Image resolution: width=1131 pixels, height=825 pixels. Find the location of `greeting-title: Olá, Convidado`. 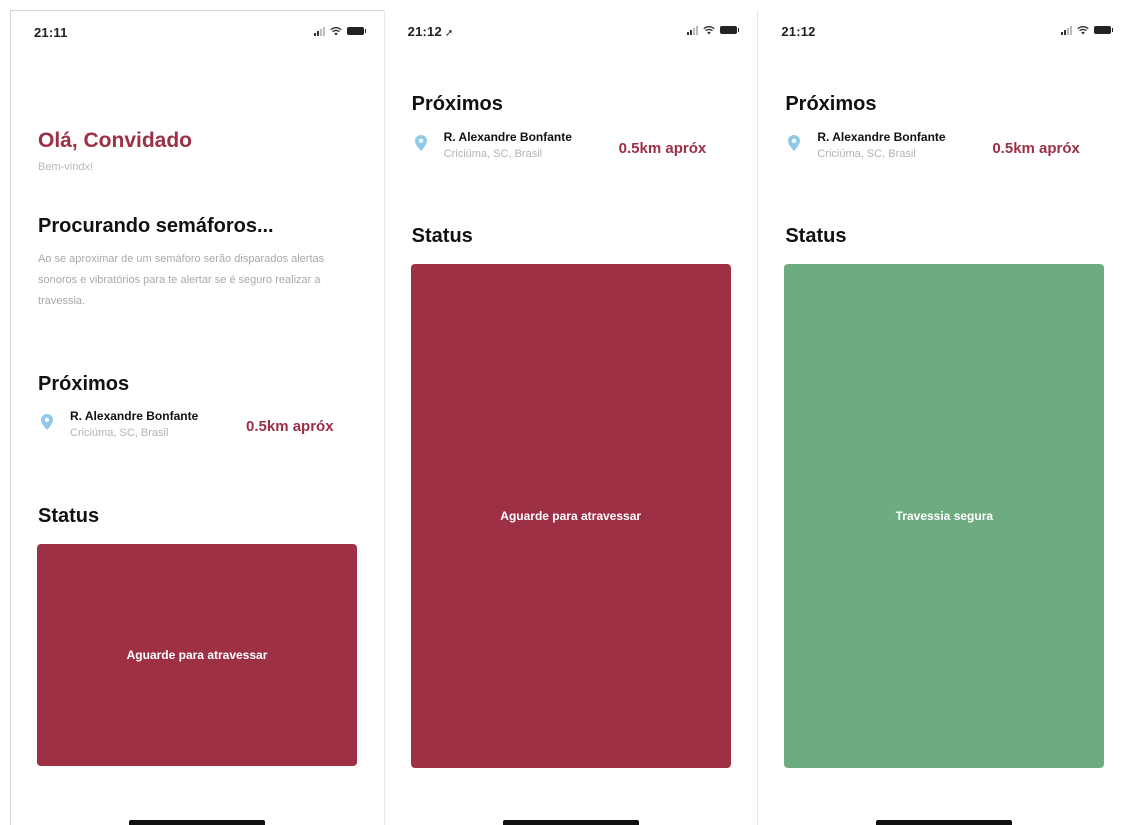

greeting-title: Olá, Convidado is located at coordinates (115, 140).